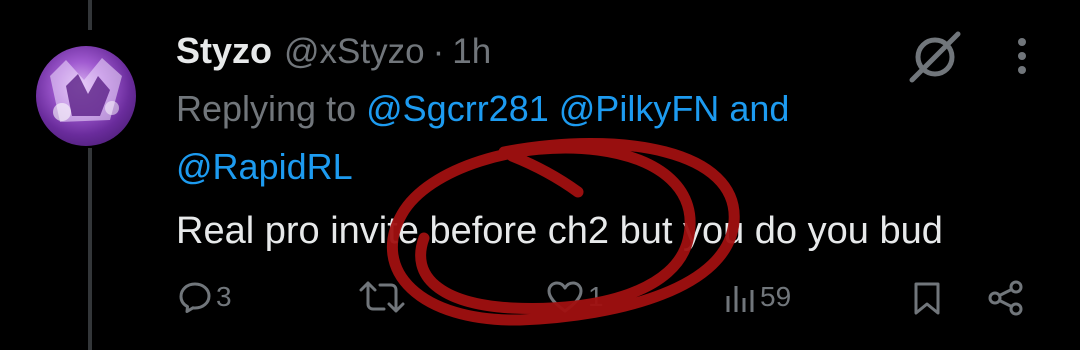  I want to click on avatar, so click(86, 96).